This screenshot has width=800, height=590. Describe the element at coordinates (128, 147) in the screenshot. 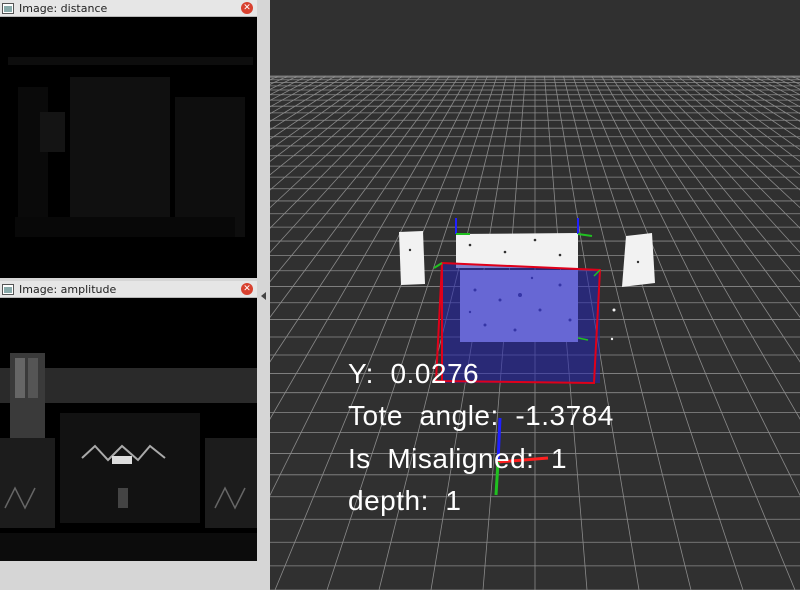

I see `distance-image` at that location.